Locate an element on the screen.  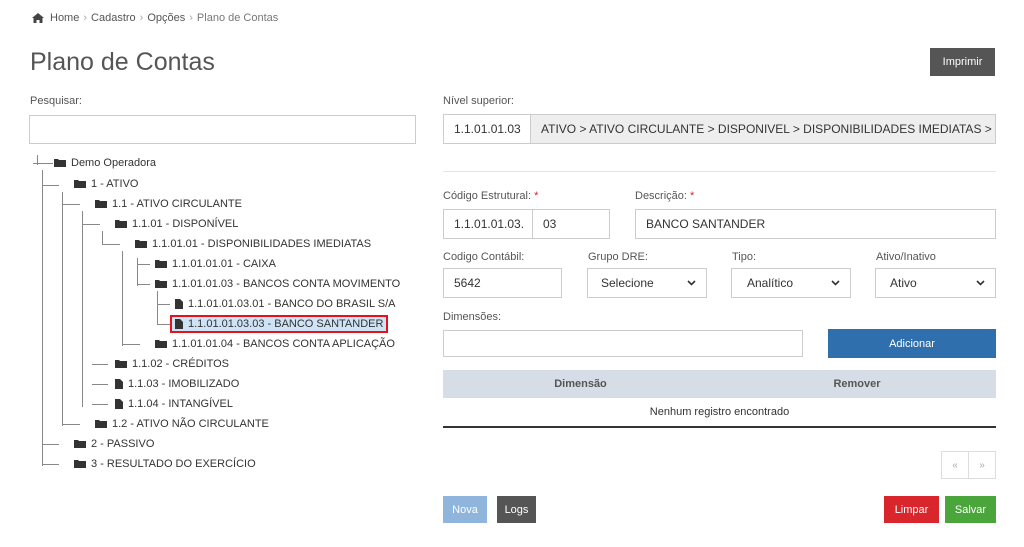
tree-node-label: 1.1.01.01.03 - BANCOS CONTA MOVIMENTO is located at coordinates (286, 284).